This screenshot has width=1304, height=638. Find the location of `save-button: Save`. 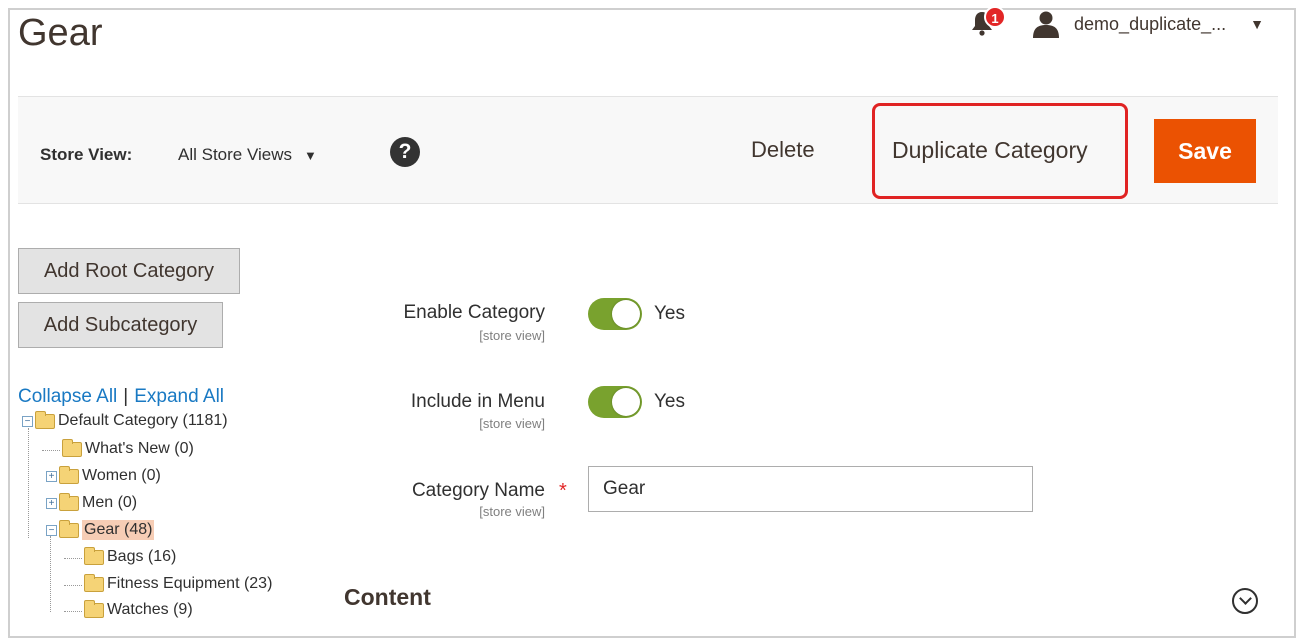

save-button: Save is located at coordinates (1205, 151).